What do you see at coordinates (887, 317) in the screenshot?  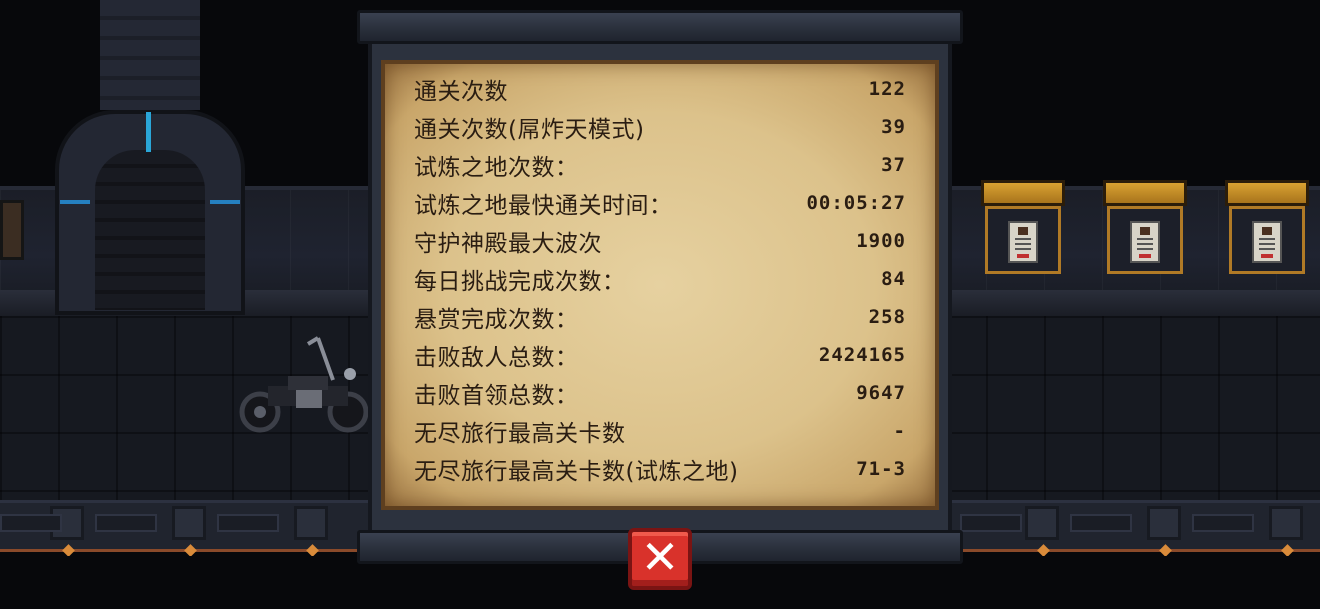 I see `stat-value: 258` at bounding box center [887, 317].